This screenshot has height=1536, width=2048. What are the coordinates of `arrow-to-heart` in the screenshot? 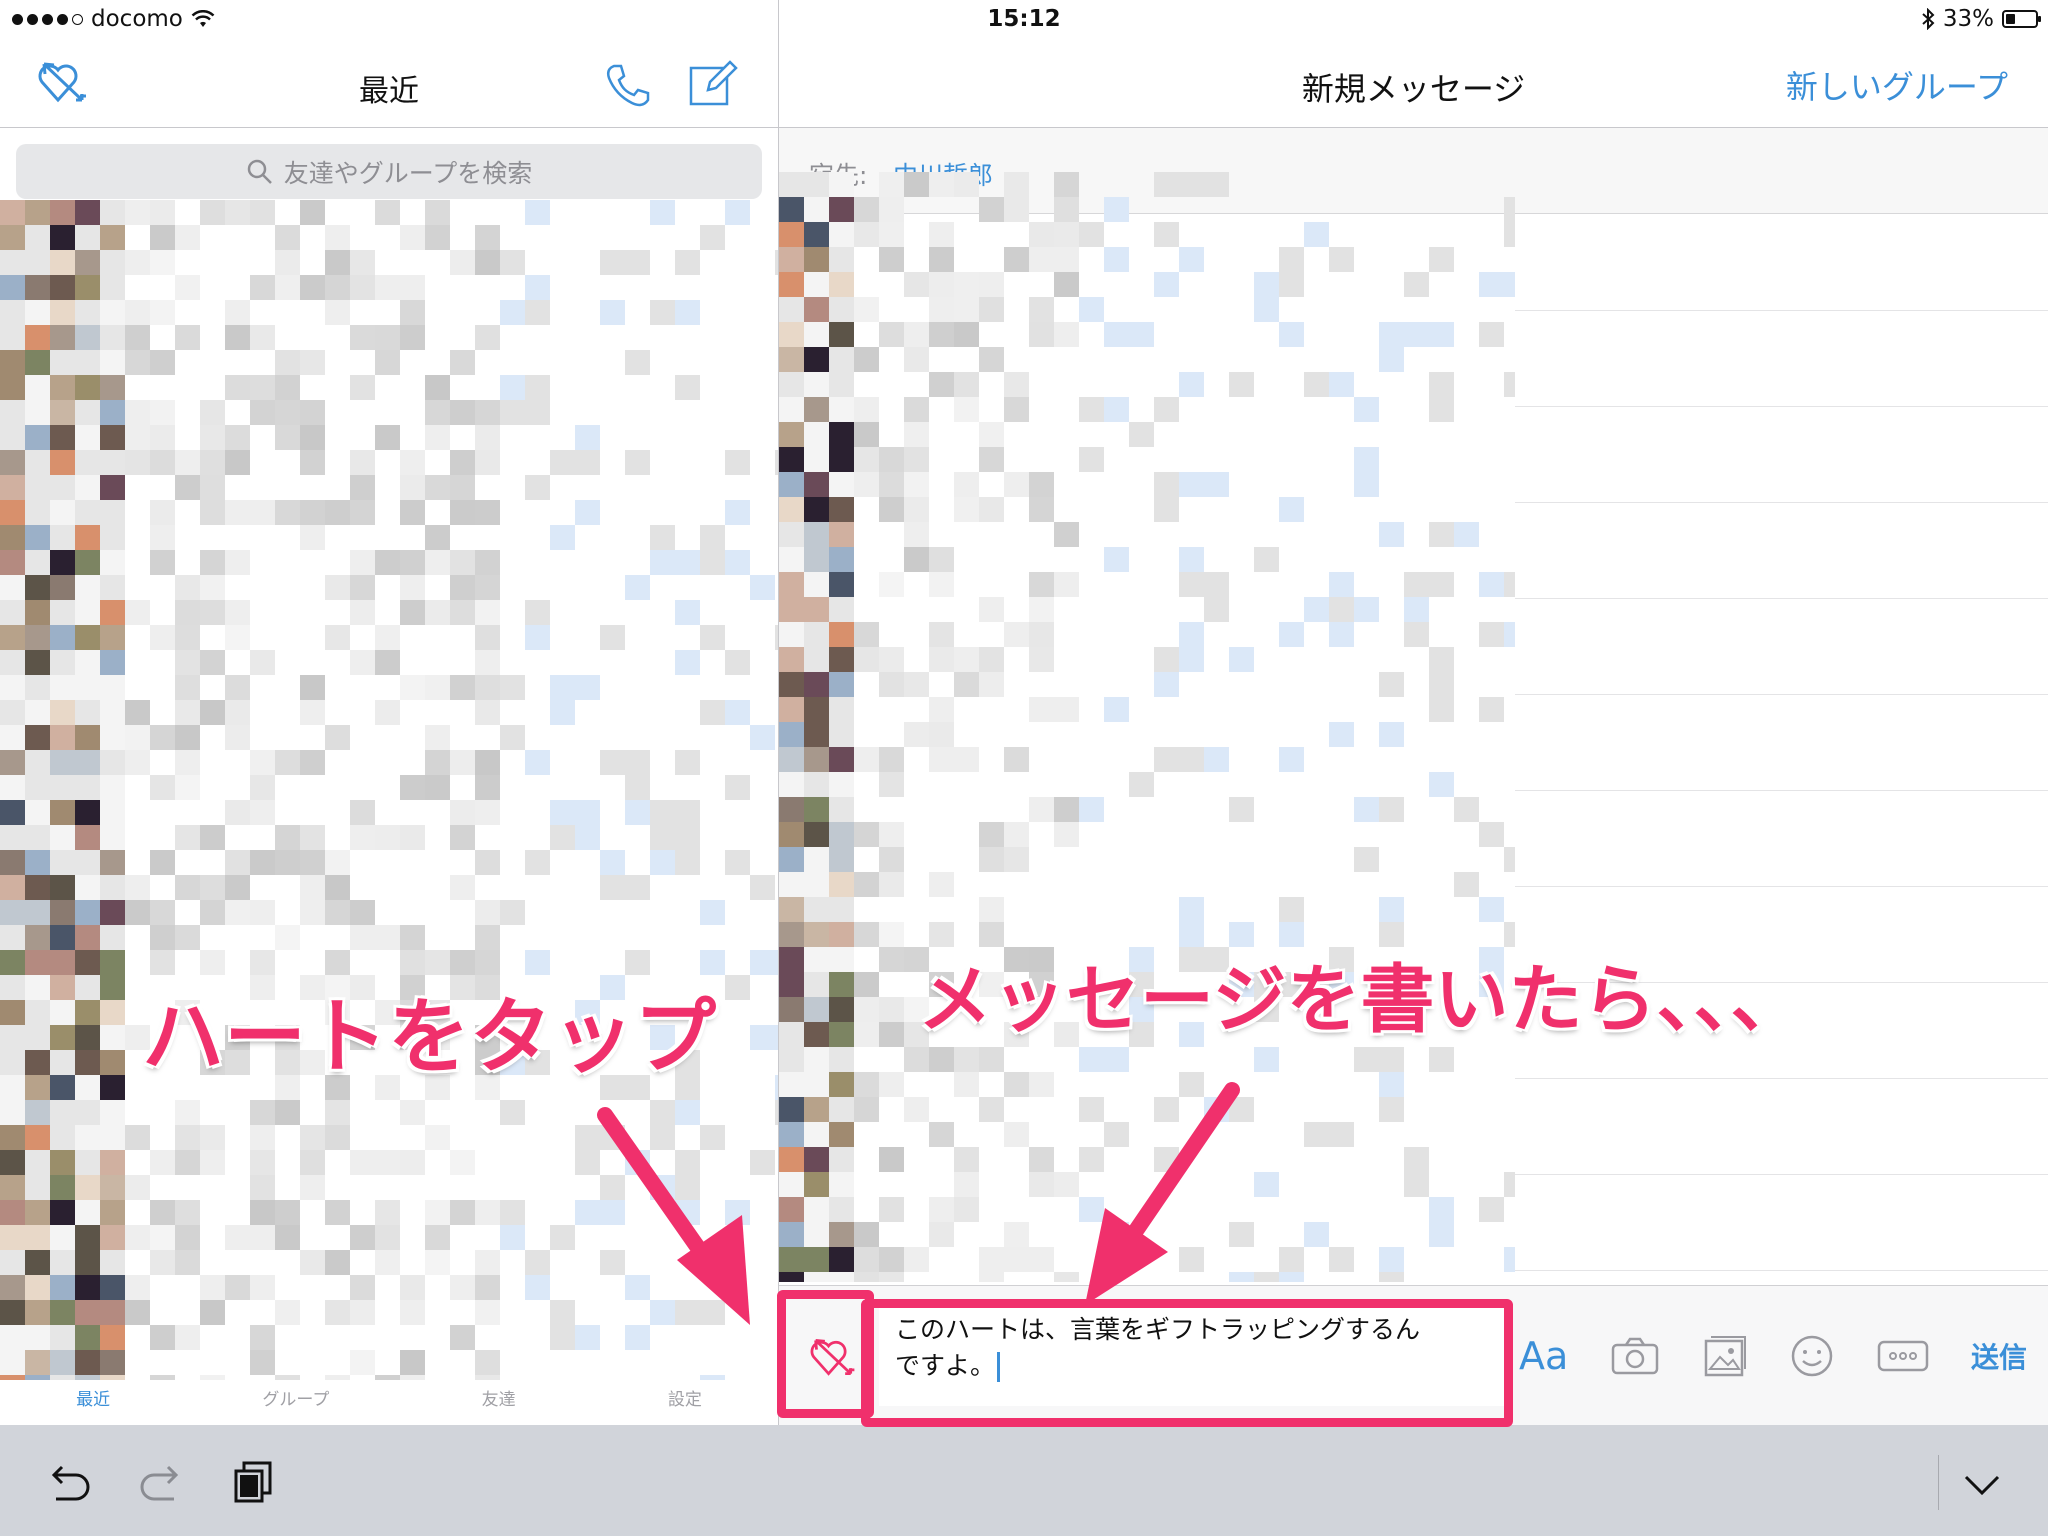 It's located at (673, 1216).